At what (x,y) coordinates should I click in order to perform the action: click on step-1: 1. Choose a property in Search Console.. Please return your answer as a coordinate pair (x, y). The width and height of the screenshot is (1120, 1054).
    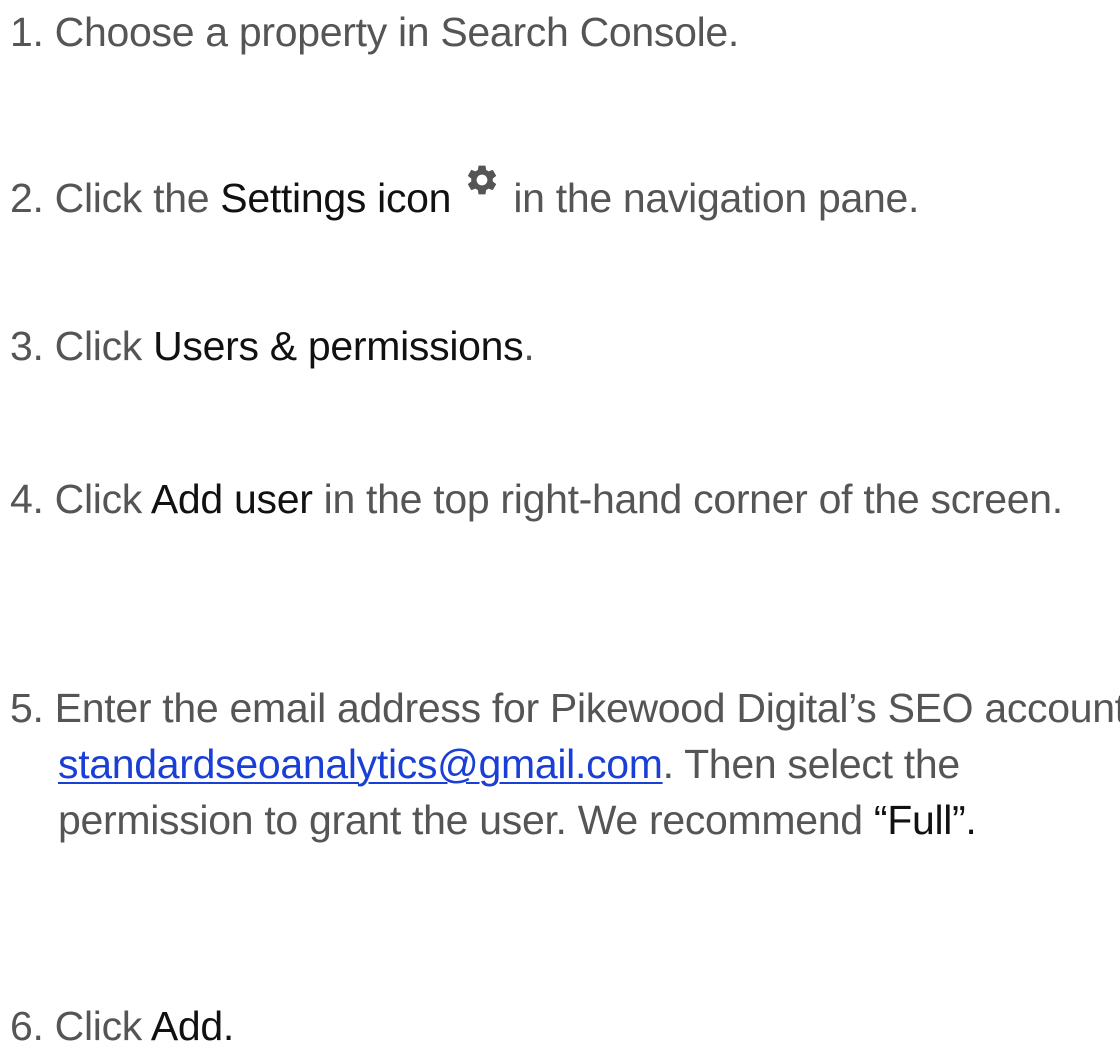
    Looking at the image, I should click on (563, 32).